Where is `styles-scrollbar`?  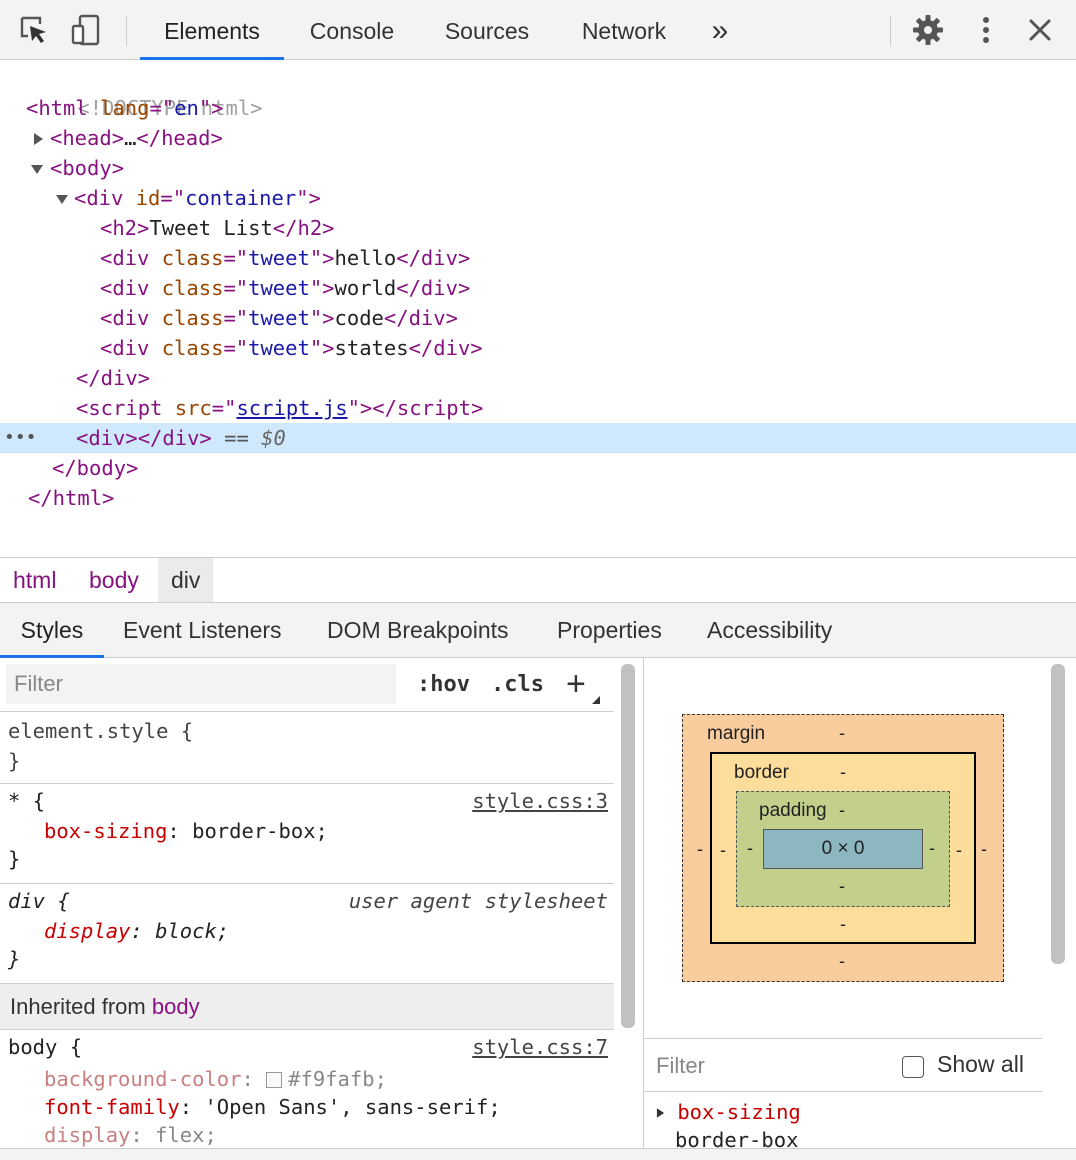 styles-scrollbar is located at coordinates (628, 903).